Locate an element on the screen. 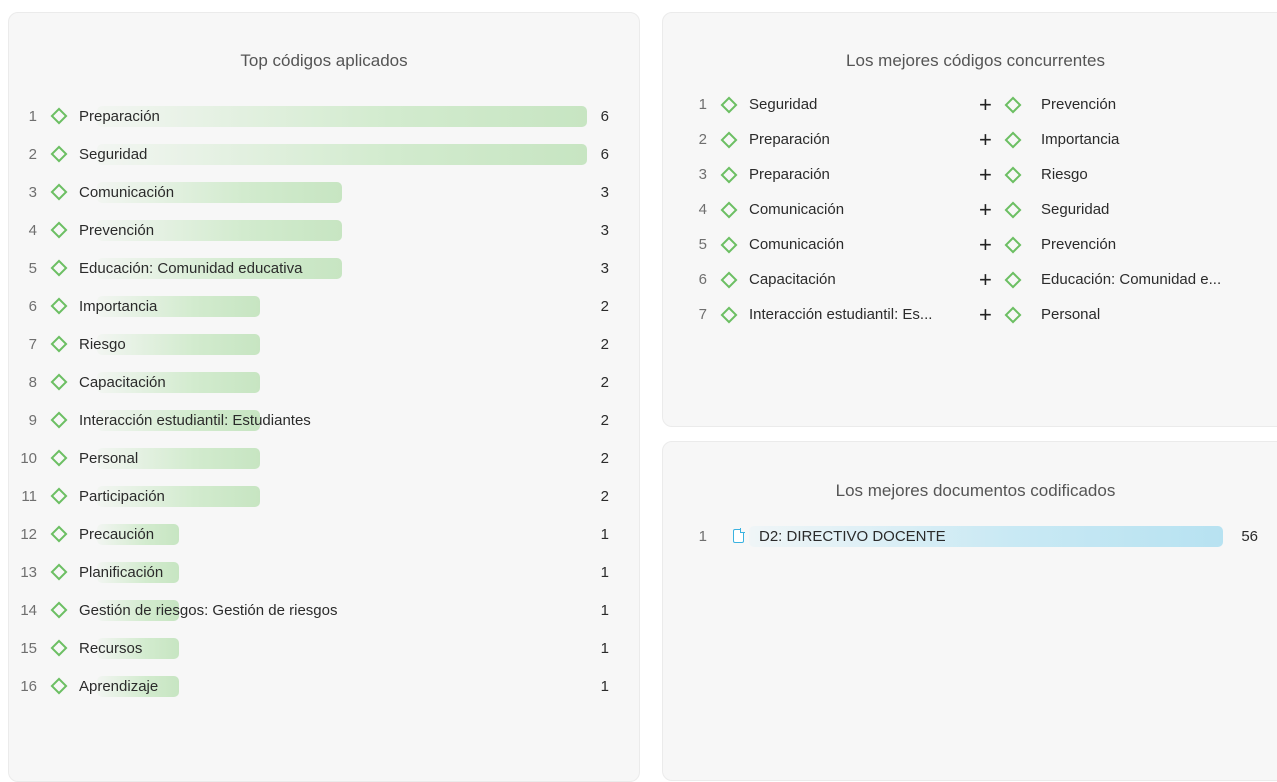 This screenshot has height=782, width=1277. code-row: 10 Personal 2 is located at coordinates (321, 458).